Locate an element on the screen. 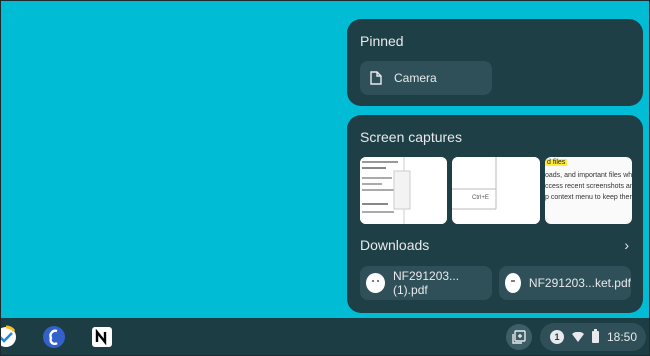 The height and width of the screenshot is (356, 650). pinned-title: Pinned is located at coordinates (382, 41).